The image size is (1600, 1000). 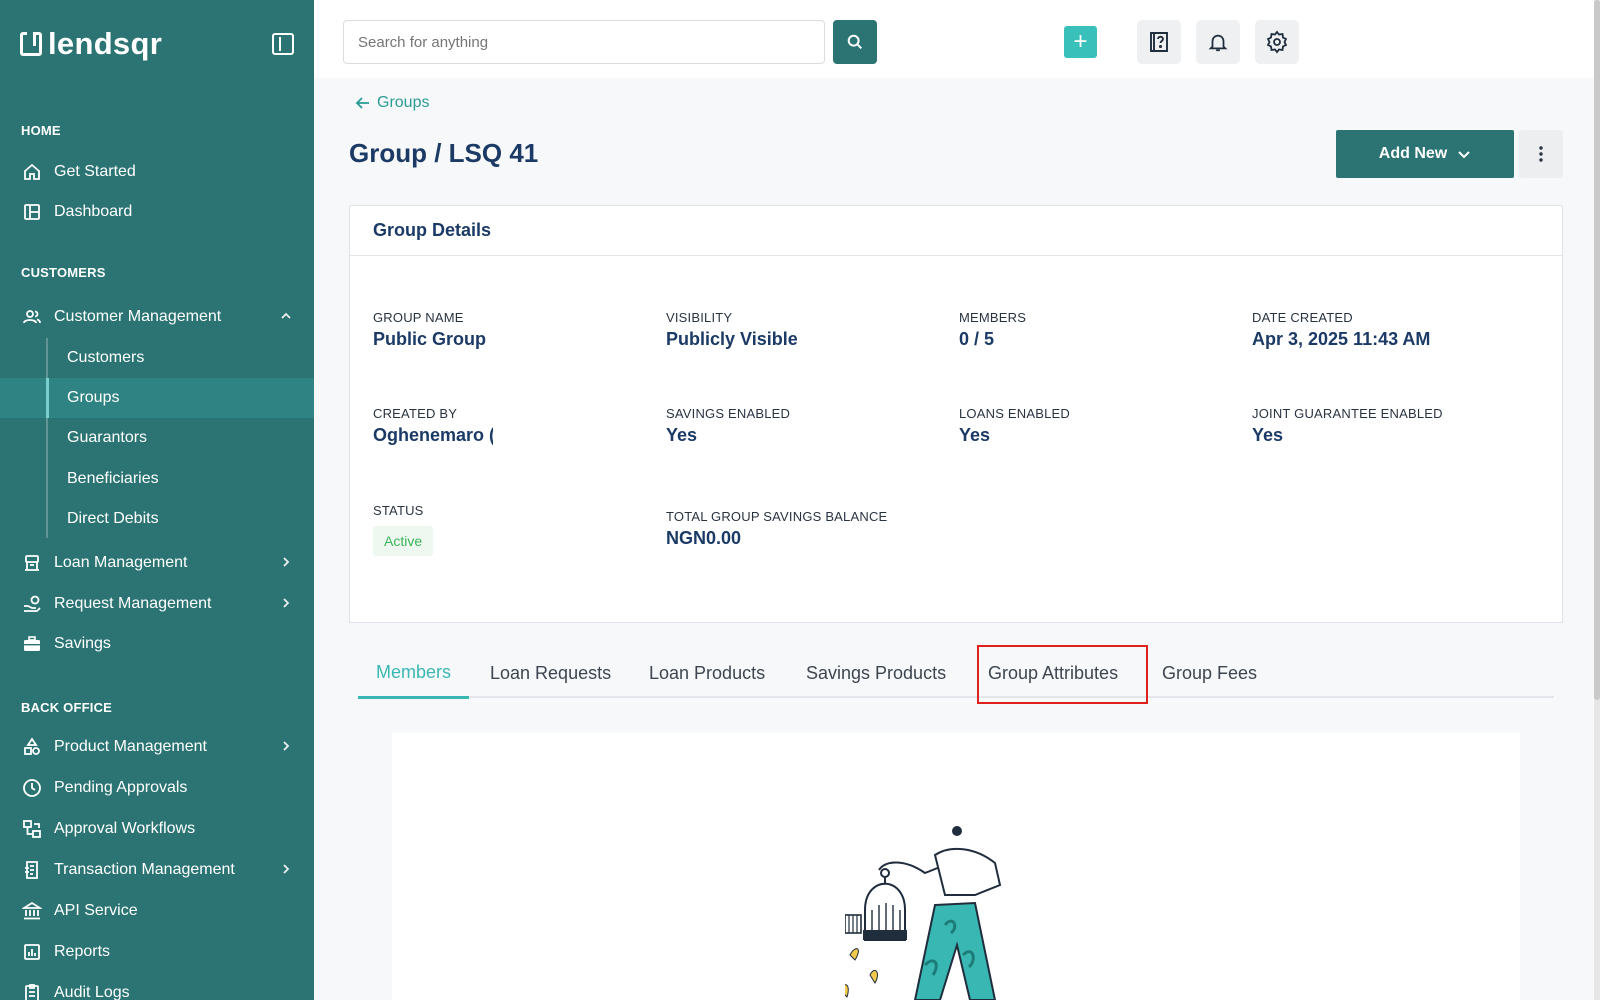 I want to click on sidebar-item-beneficiaries: Beneficiaries, so click(x=157, y=479).